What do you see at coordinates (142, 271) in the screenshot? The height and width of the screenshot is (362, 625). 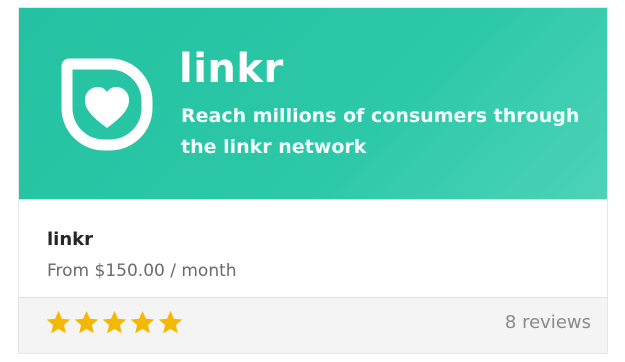 I see `product-price: From $150.00 / month` at bounding box center [142, 271].